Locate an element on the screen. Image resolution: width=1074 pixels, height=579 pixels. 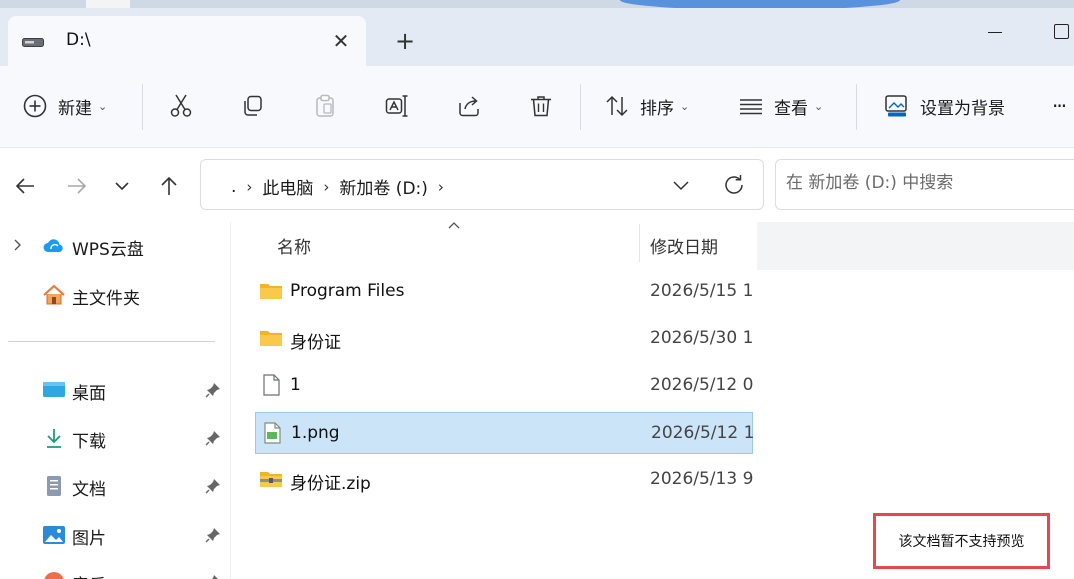
address-box: . › 此电脑 › 新加卷 (D:) › is located at coordinates (482, 184).